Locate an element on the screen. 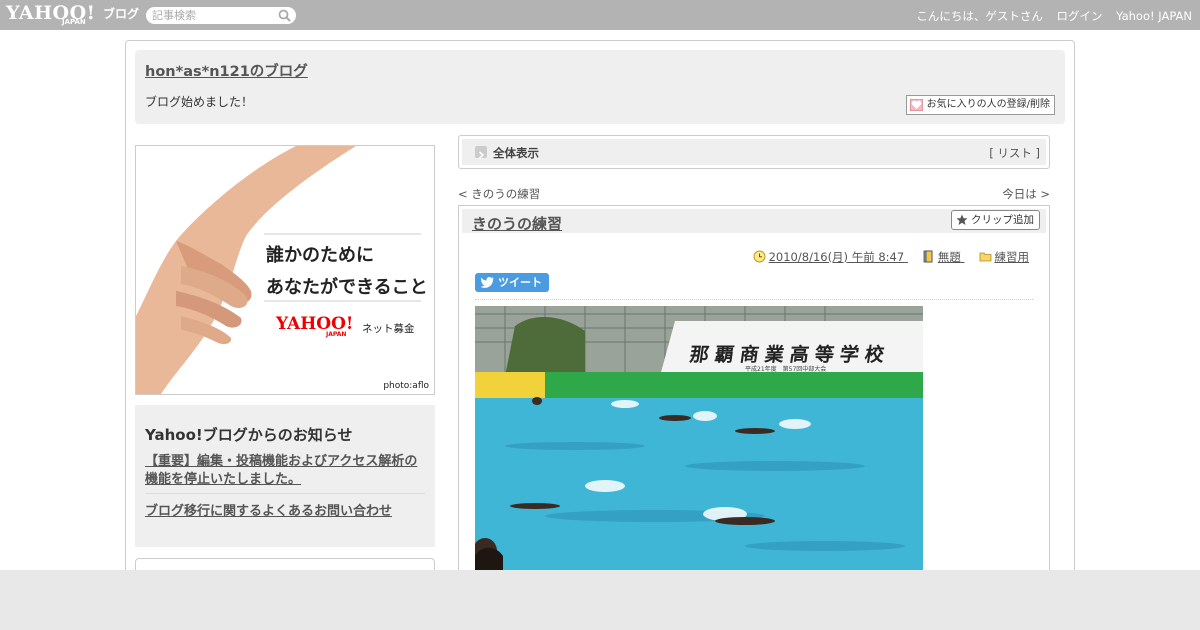  banner-tagline: ネット募金 is located at coordinates (388, 329).